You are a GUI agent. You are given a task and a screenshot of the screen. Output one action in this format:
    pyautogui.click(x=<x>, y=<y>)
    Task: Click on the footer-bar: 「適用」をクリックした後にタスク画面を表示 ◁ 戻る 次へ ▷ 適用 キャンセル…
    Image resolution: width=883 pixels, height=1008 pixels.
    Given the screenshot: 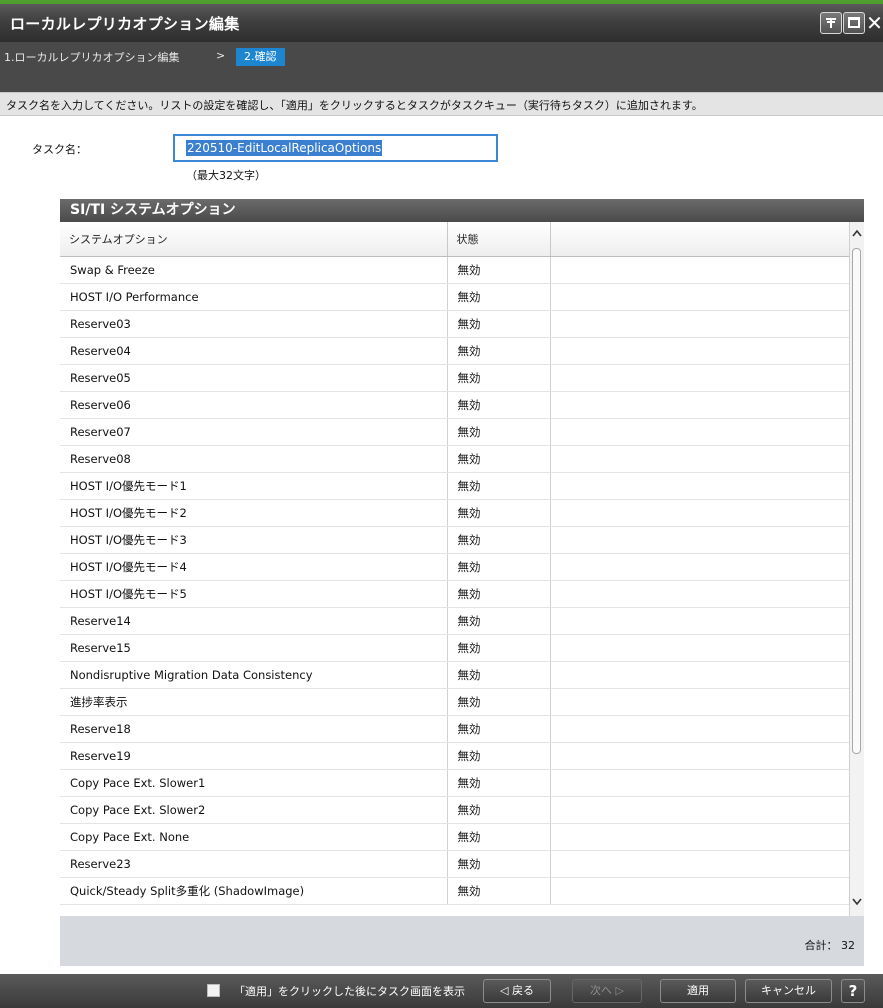 What is the action you would take?
    pyautogui.click(x=441, y=991)
    